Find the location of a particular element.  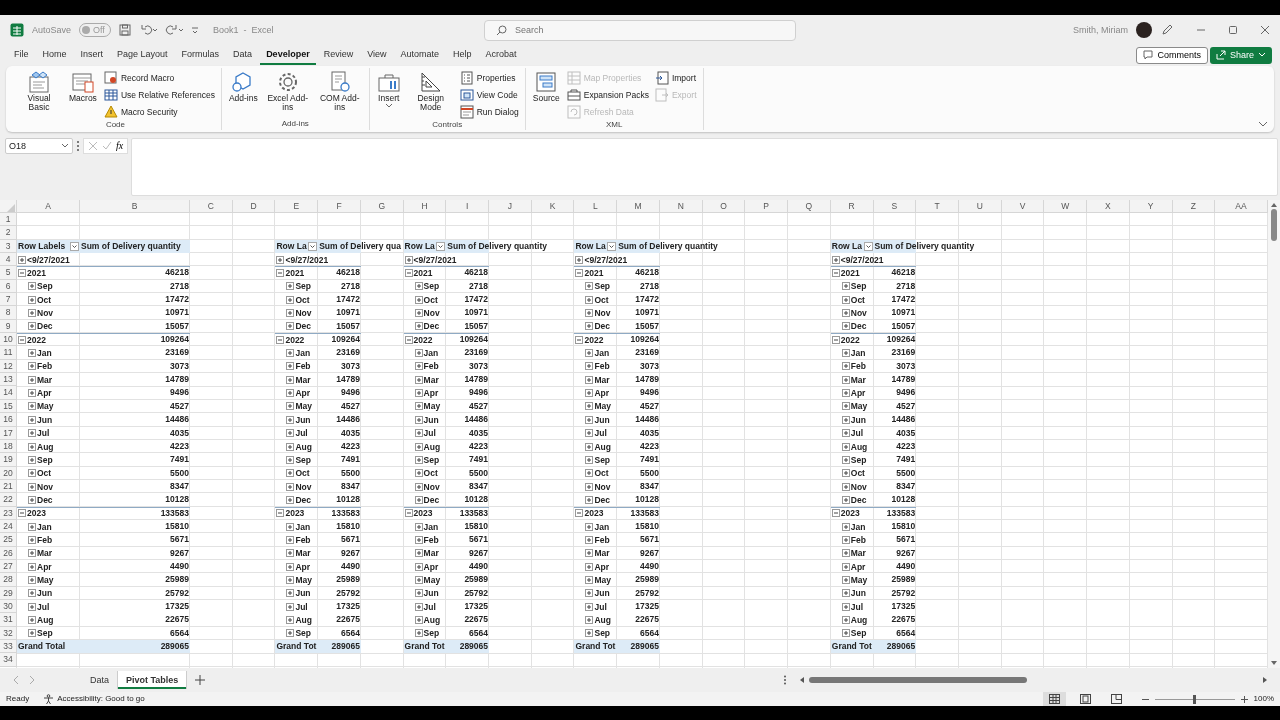

ribbon-tab: Review is located at coordinates (338, 55).